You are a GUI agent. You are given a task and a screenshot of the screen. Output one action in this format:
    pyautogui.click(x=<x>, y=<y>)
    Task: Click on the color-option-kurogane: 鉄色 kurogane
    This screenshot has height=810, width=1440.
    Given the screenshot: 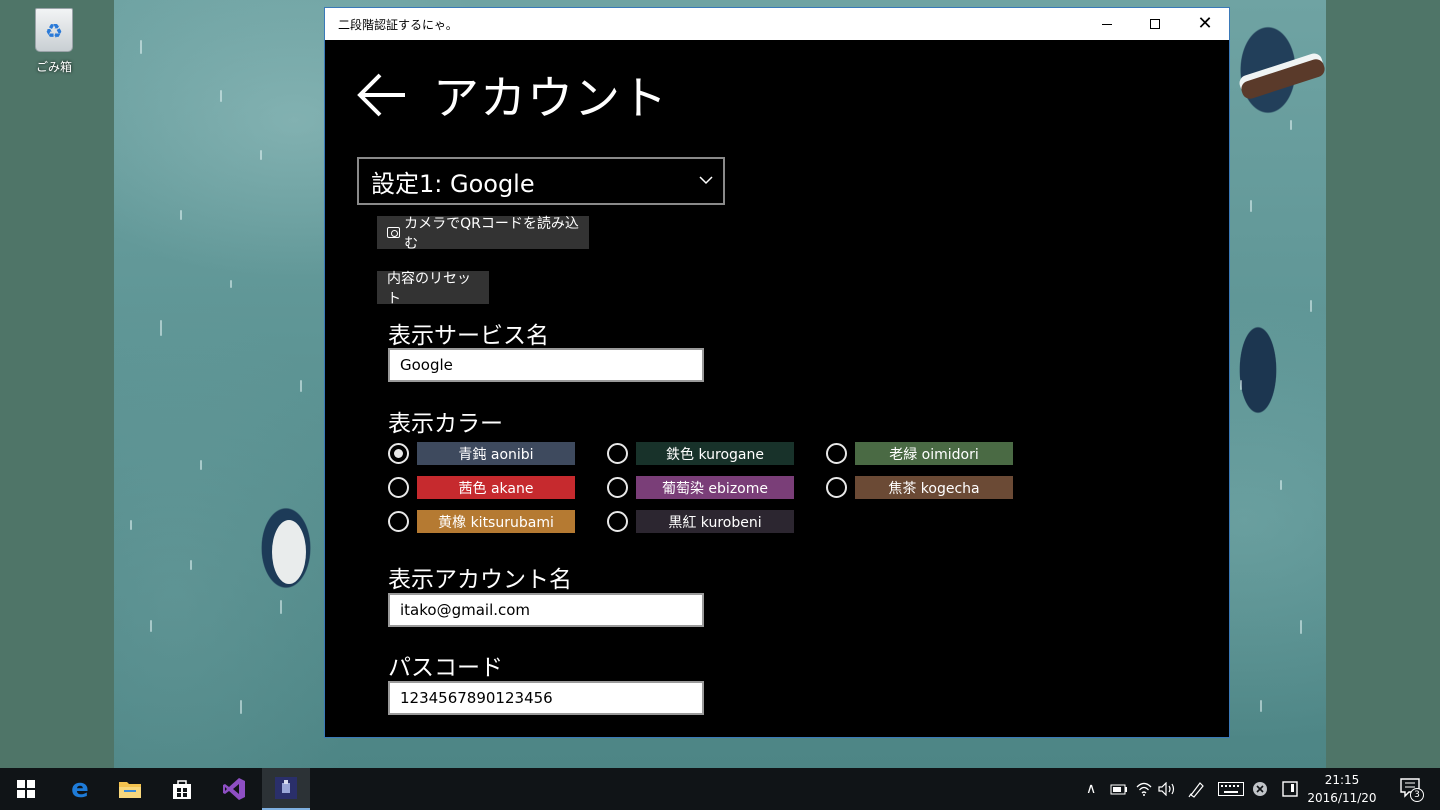 What is the action you would take?
    pyautogui.click(x=712, y=454)
    